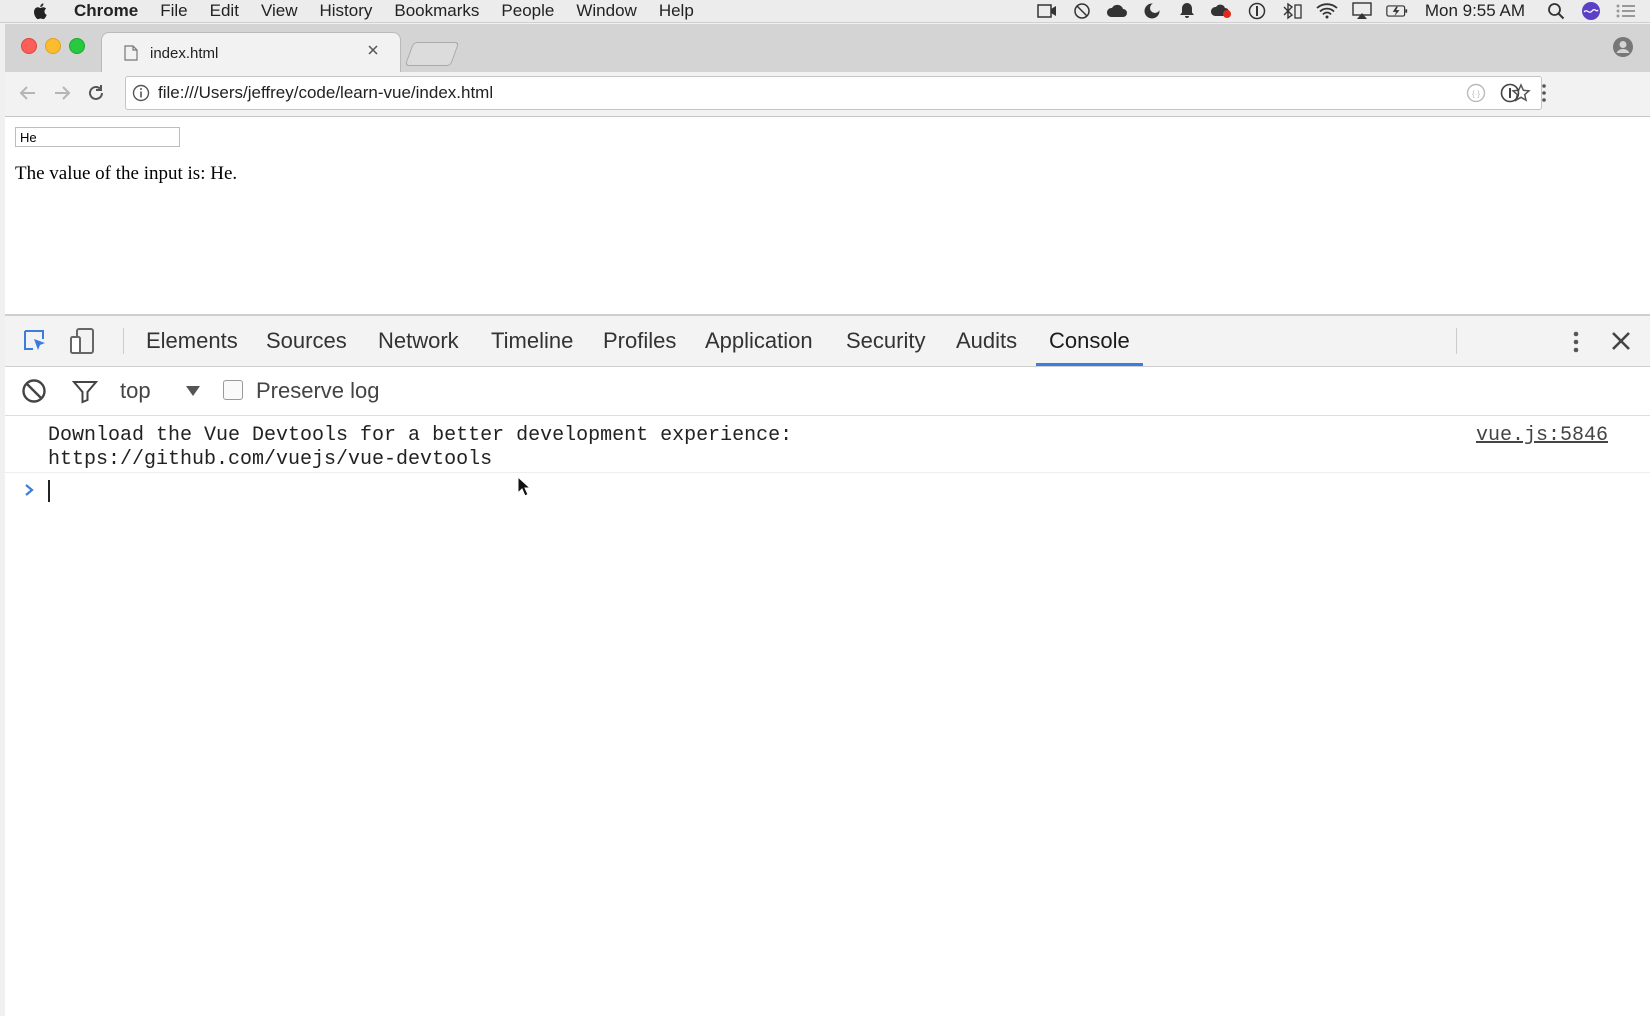 Image resolution: width=1650 pixels, height=1016 pixels. I want to click on device-toolbar-icon, so click(83, 341).